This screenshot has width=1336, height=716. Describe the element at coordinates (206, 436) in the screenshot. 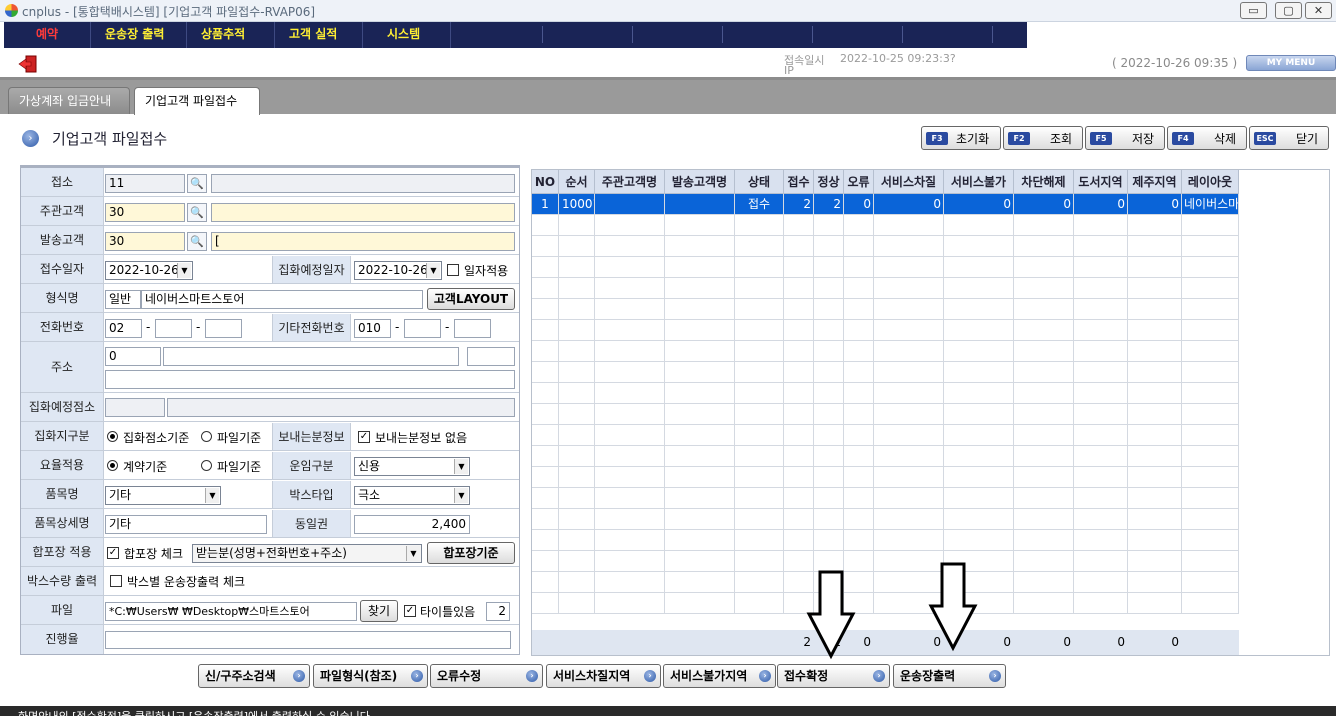

I see `pickup-file-radio` at that location.